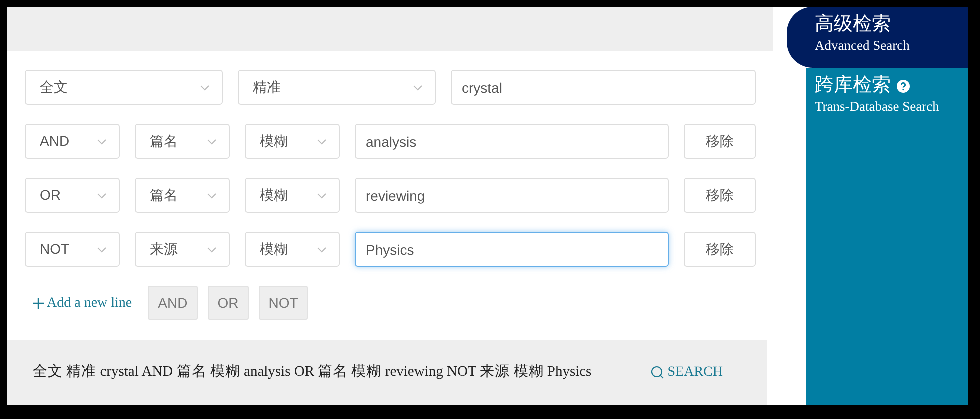 This screenshot has width=980, height=419. What do you see at coordinates (853, 86) in the screenshot?
I see `tab-title: 跨库检索` at bounding box center [853, 86].